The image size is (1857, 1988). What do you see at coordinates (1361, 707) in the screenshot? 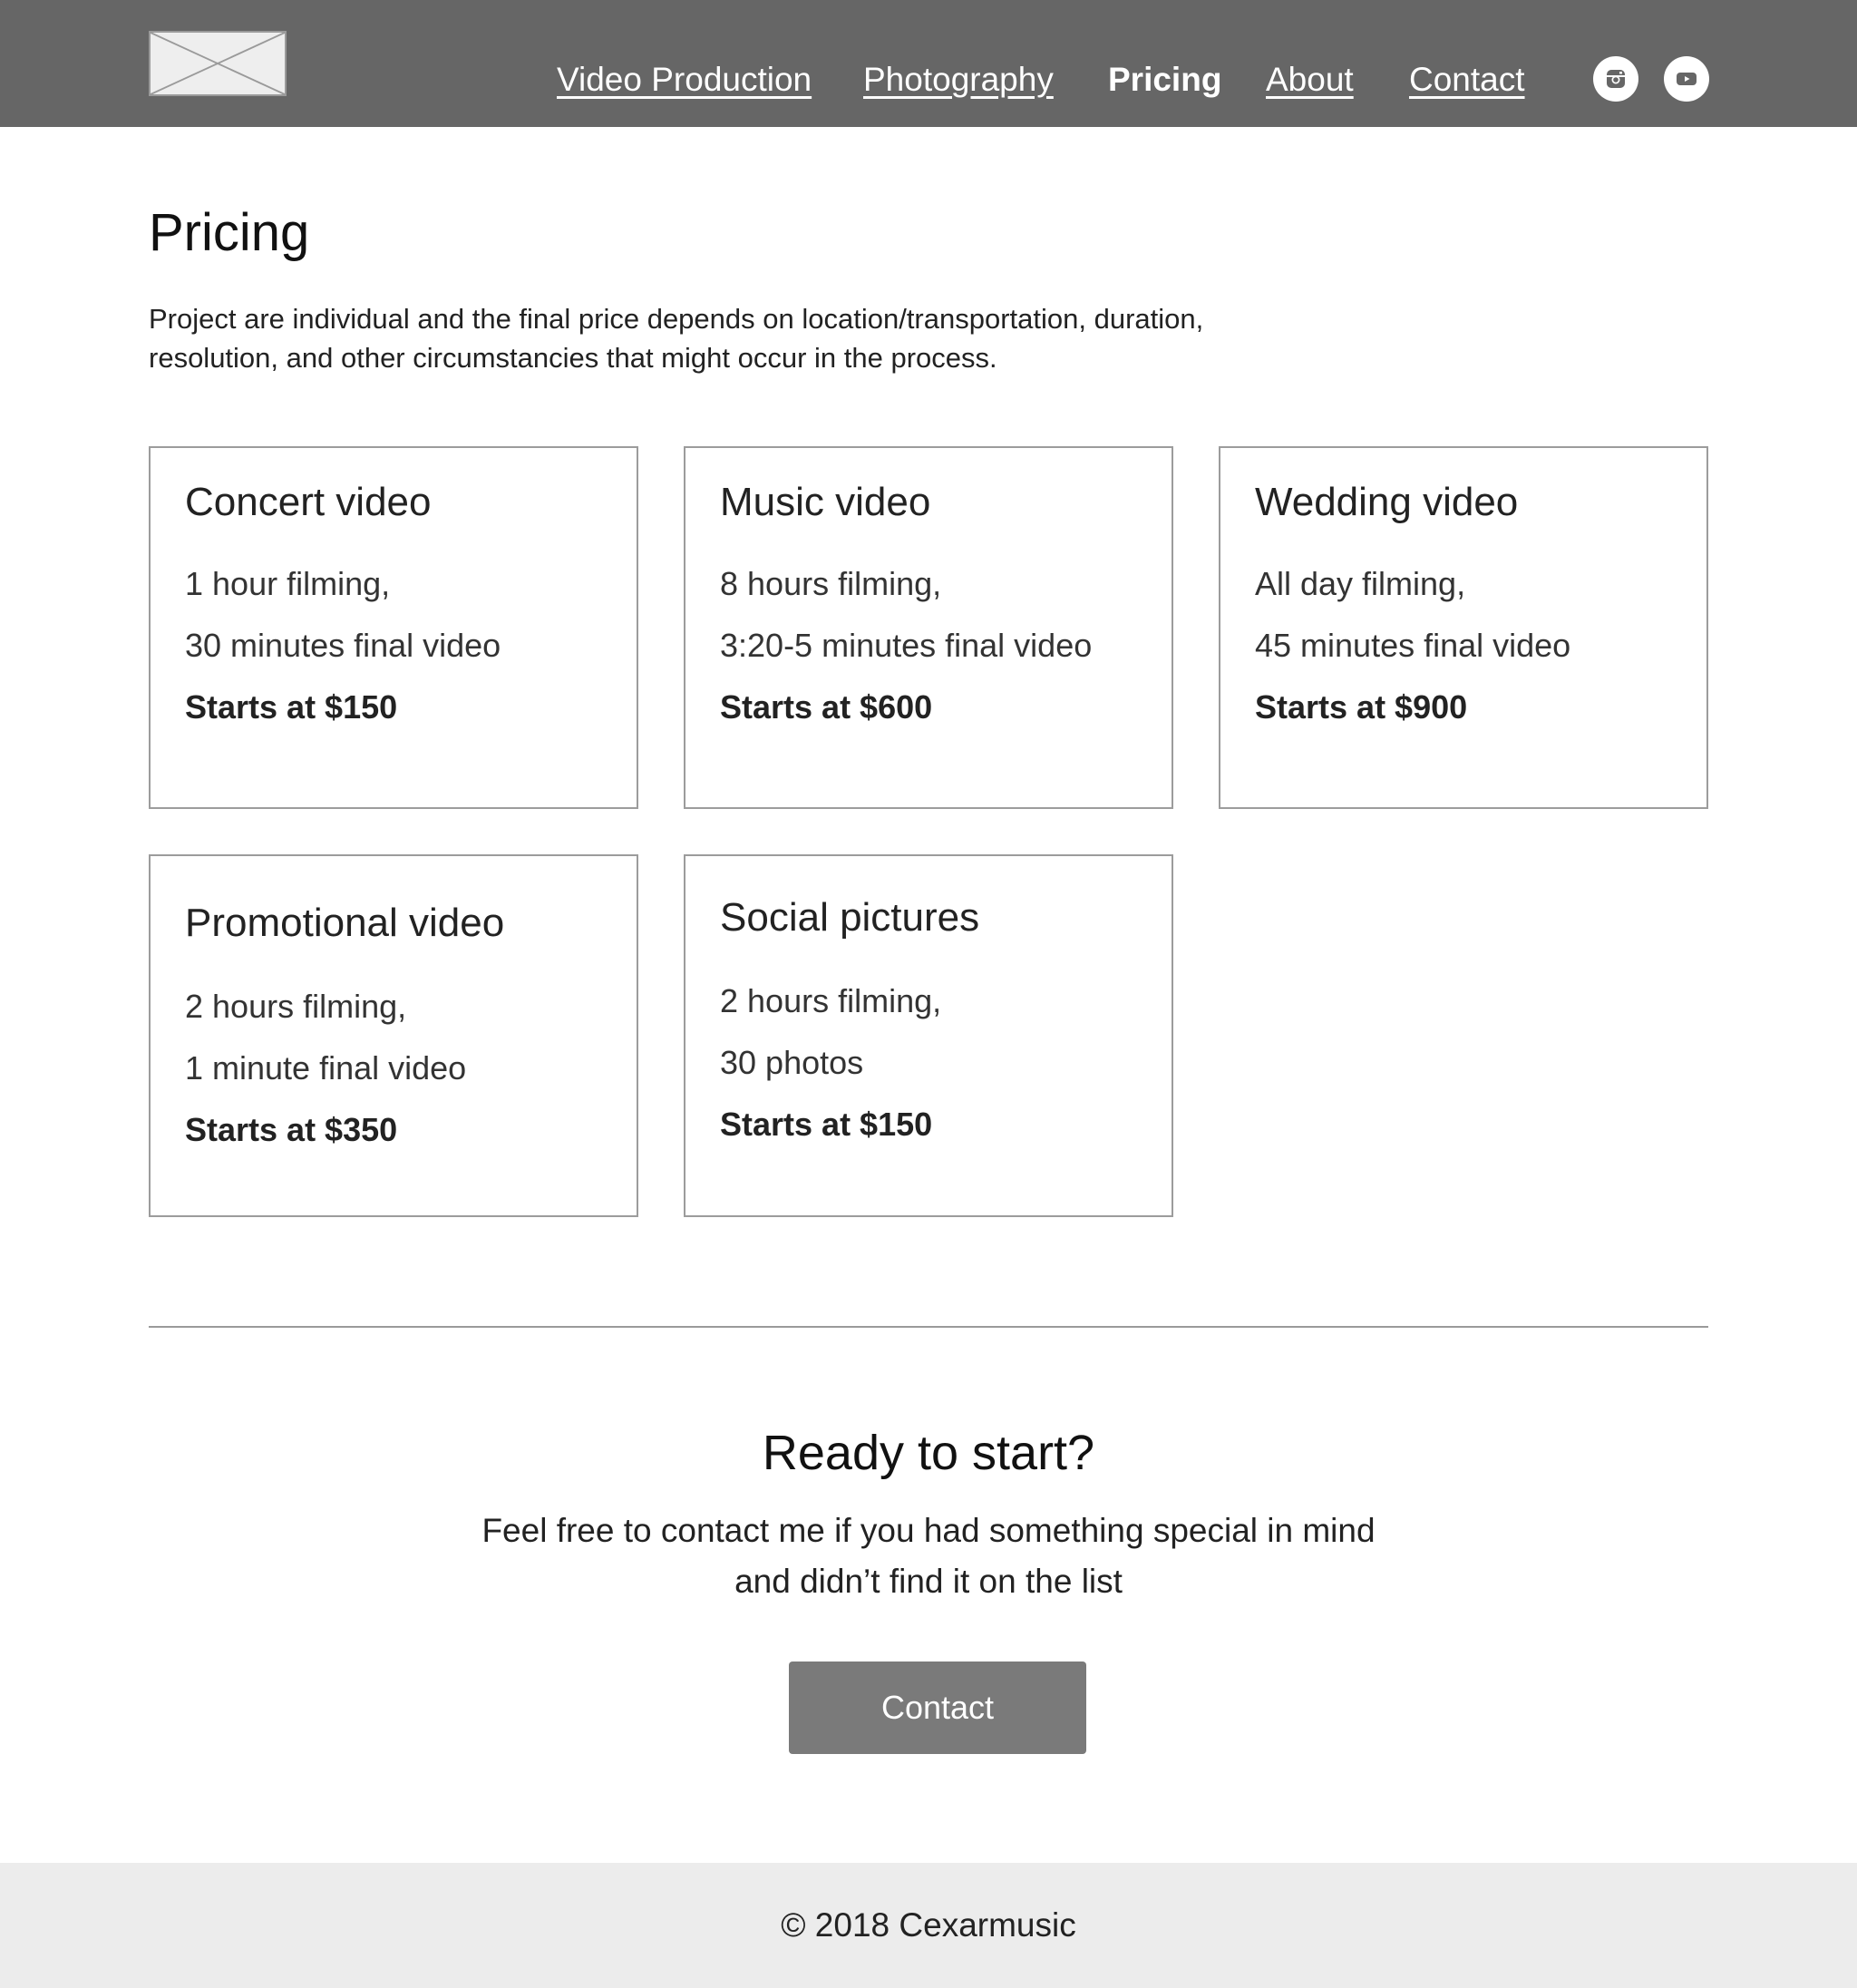
I see `card-price: Starts at $900` at bounding box center [1361, 707].